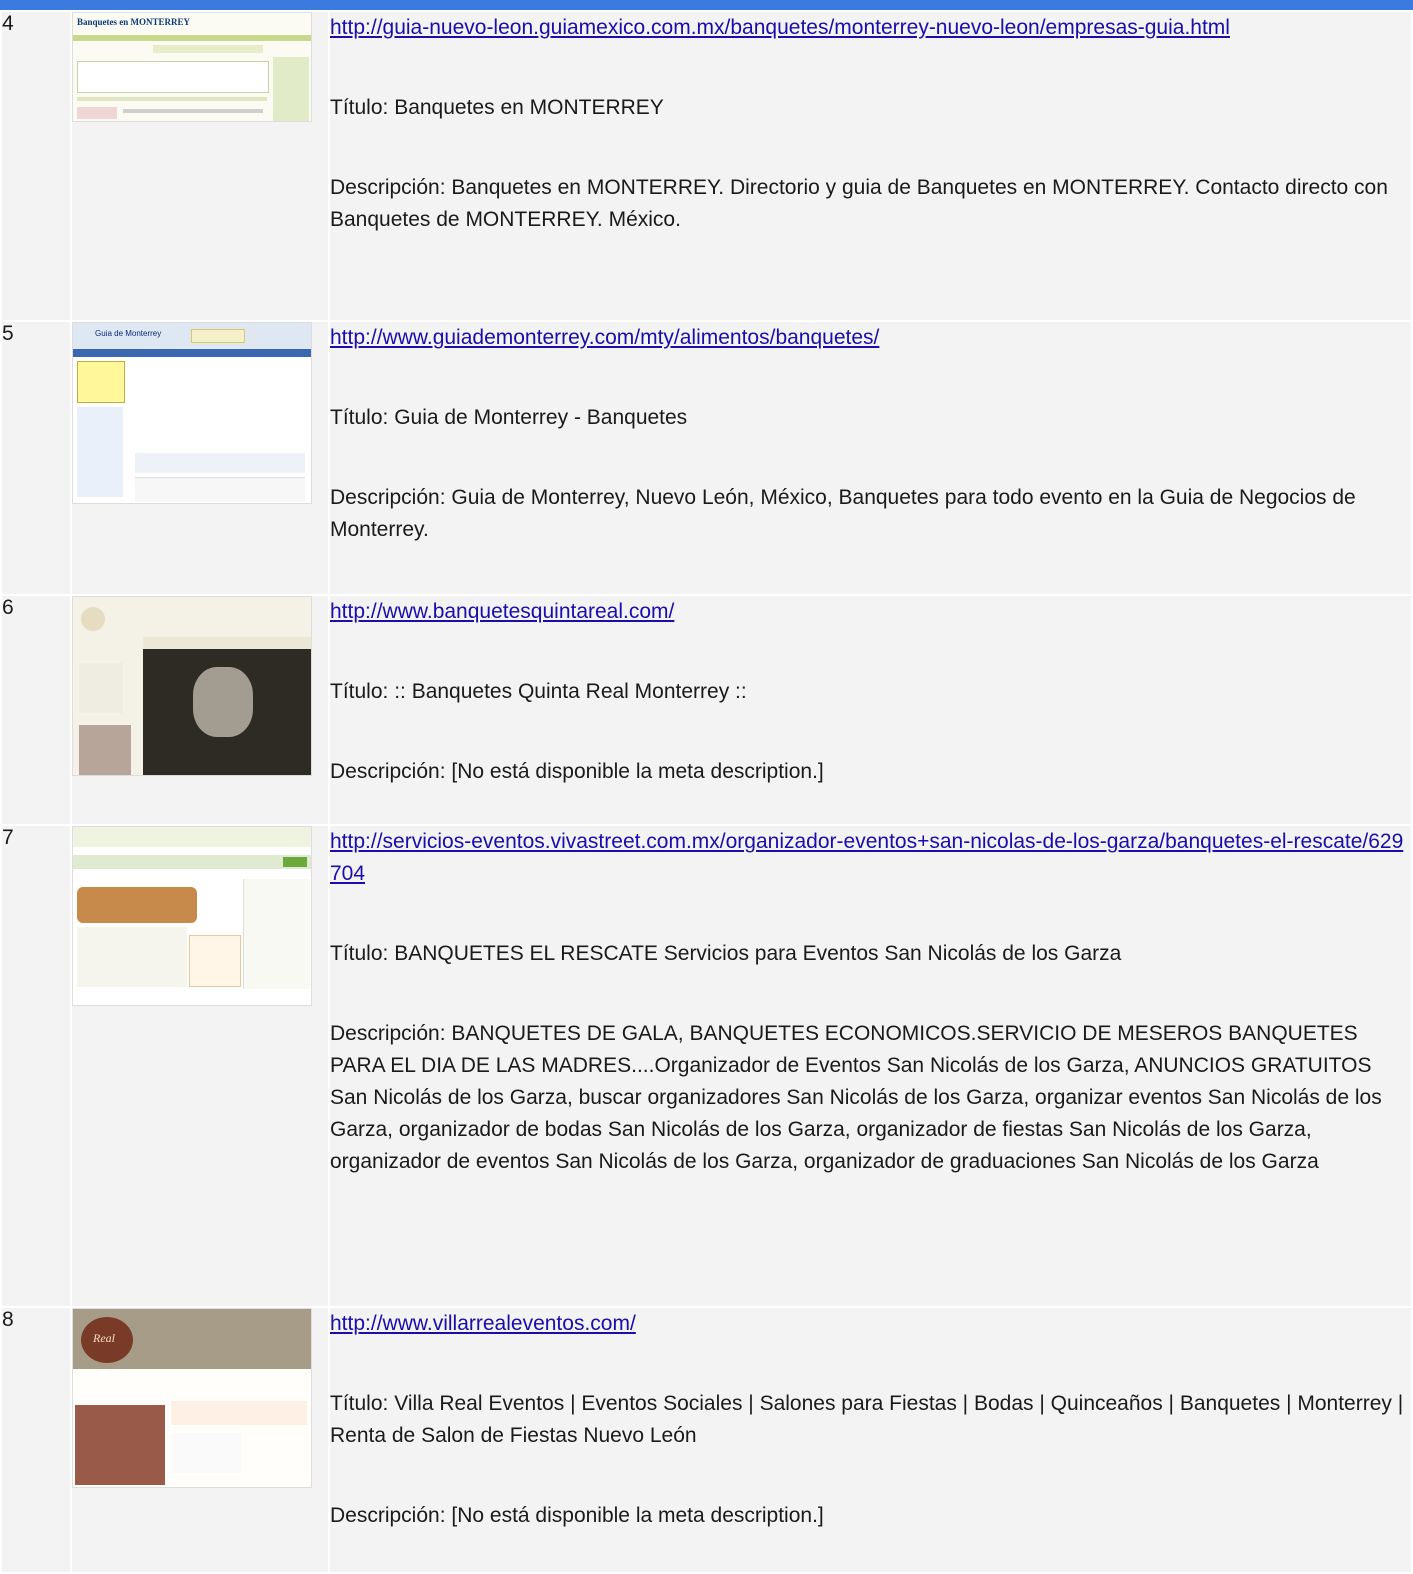 The height and width of the screenshot is (1574, 1413). I want to click on thumbnail-cell: Guia de Monterrey, so click(200, 458).